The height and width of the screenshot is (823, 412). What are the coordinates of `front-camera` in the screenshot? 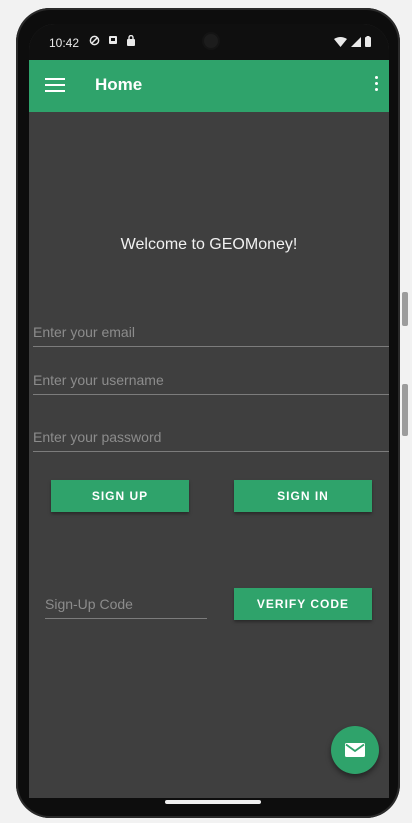 It's located at (211, 41).